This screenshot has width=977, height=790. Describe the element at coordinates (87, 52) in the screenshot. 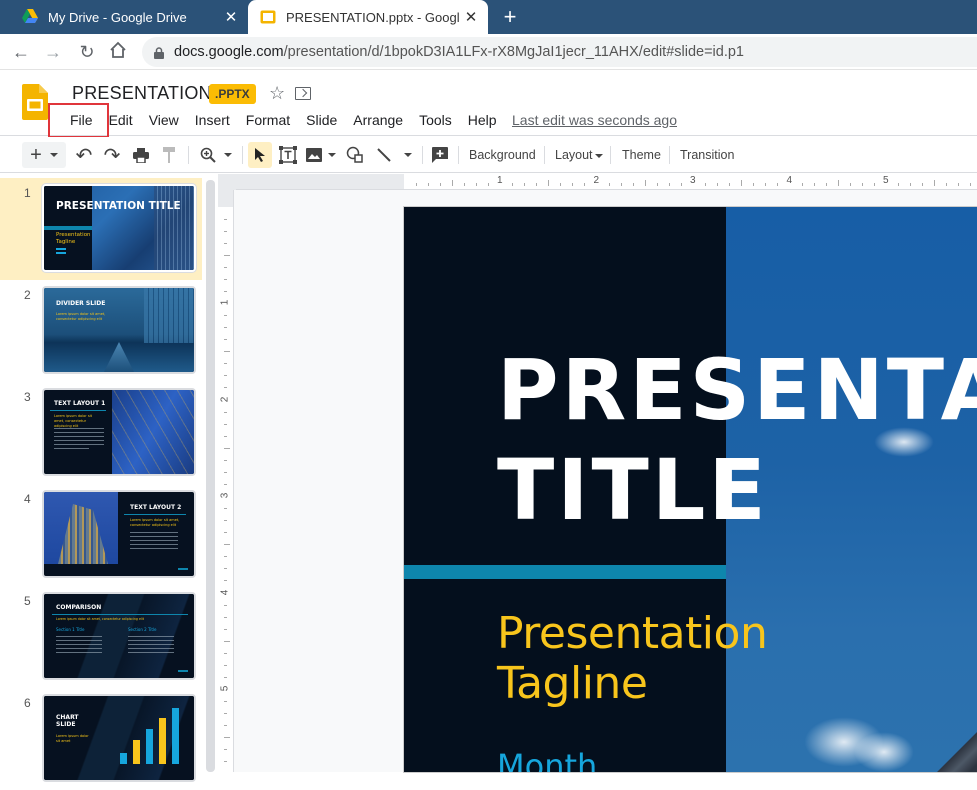

I see `reload-icon: ↻` at that location.